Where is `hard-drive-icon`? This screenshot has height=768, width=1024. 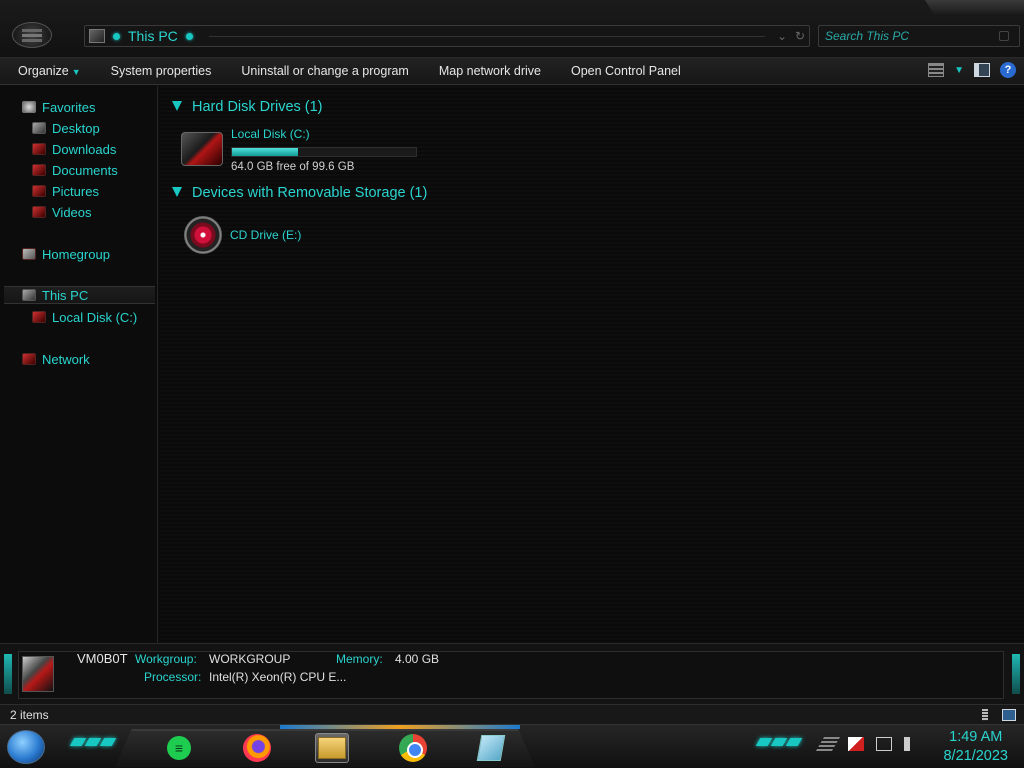 hard-drive-icon is located at coordinates (202, 149).